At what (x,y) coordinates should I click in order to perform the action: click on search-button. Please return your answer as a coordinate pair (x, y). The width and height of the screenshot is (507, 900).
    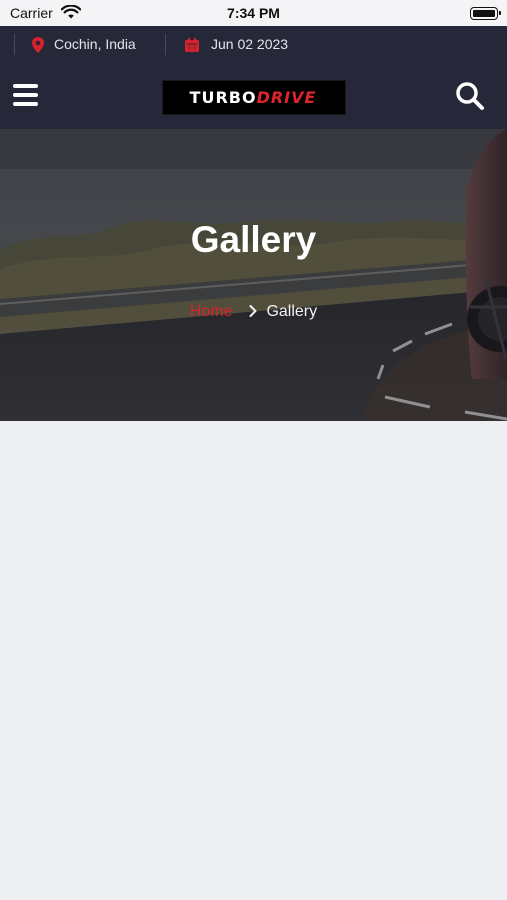
    Looking at the image, I should click on (470, 98).